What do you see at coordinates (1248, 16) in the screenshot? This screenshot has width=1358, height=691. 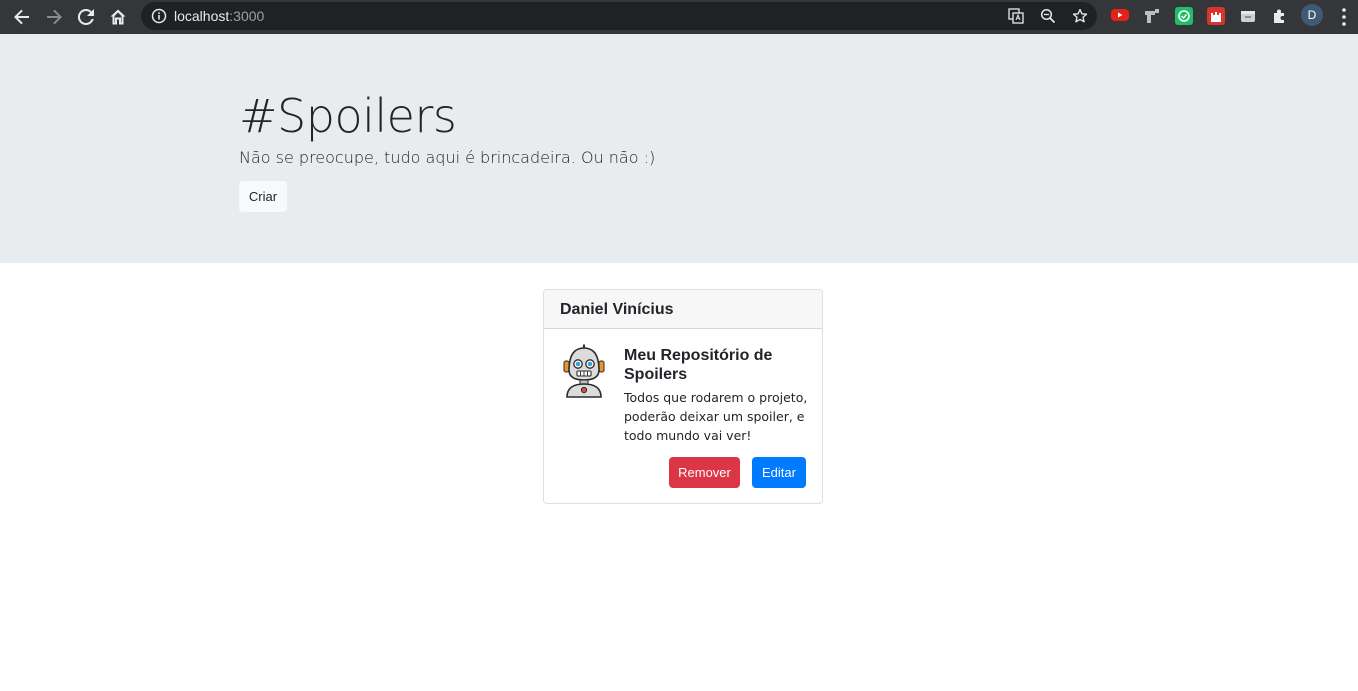 I see `folder-extension-icon` at bounding box center [1248, 16].